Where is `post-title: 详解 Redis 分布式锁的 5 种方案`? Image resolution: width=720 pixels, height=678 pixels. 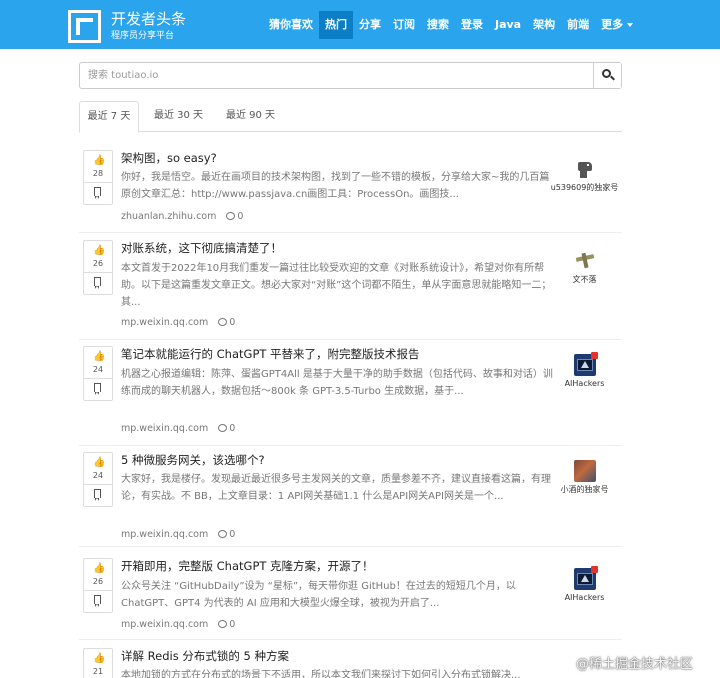 post-title: 详解 Redis 分布式锁的 5 种方案 is located at coordinates (336, 656).